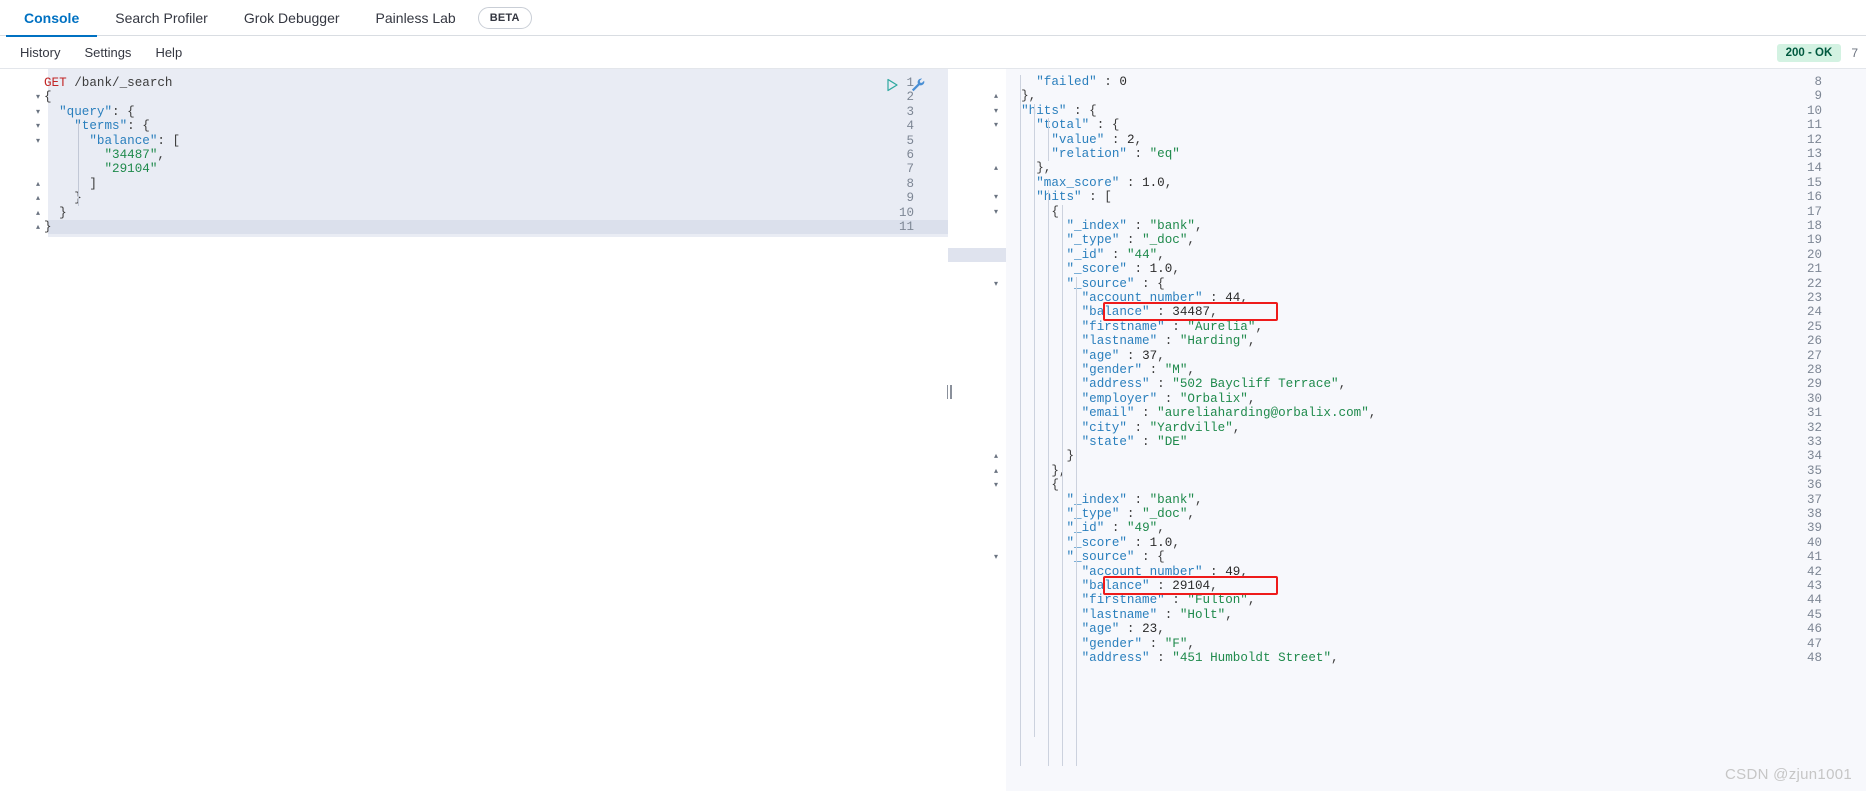  I want to click on code-line: "balance" : 34487,, so click(1112, 312).